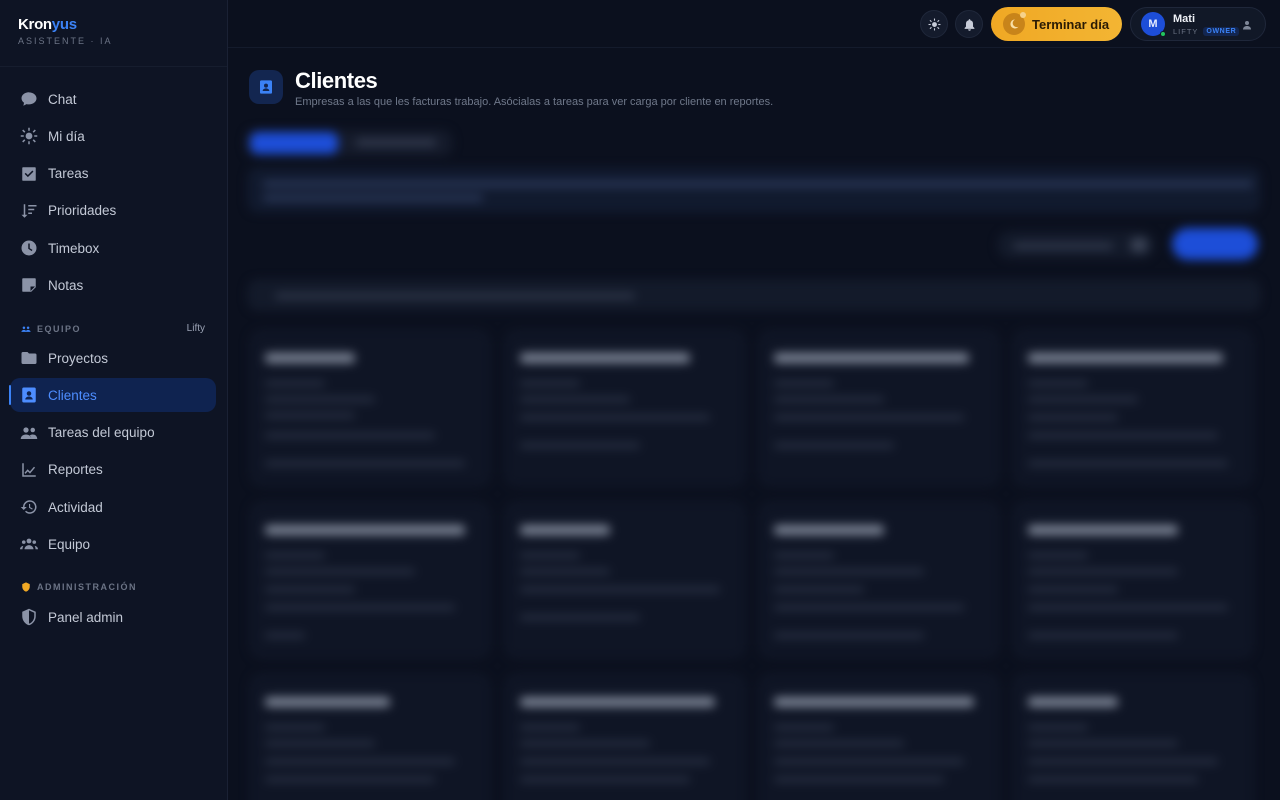 The width and height of the screenshot is (1280, 800). I want to click on section-admin-label: ADMINISTRACIÓN, so click(87, 587).